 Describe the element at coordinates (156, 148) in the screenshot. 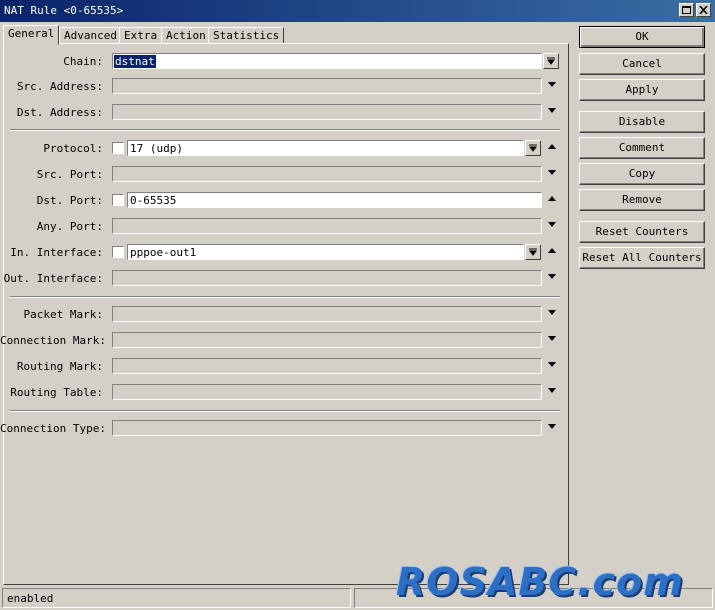

I see `protocol-value: 17 (udp)` at that location.